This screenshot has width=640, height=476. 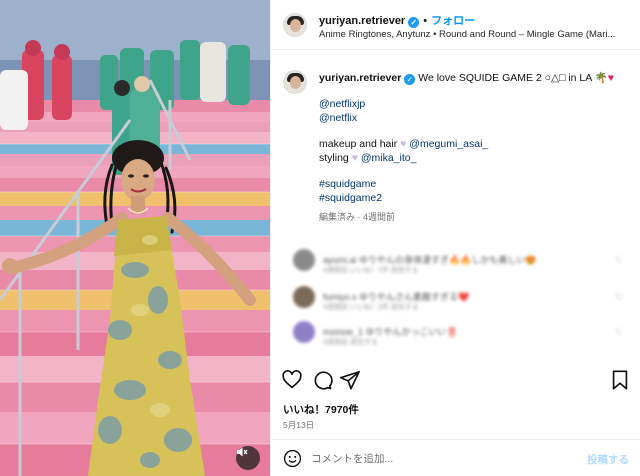 I want to click on makeup-credit: makeup and hair ♥ @megumi_asai_, so click(x=403, y=144).